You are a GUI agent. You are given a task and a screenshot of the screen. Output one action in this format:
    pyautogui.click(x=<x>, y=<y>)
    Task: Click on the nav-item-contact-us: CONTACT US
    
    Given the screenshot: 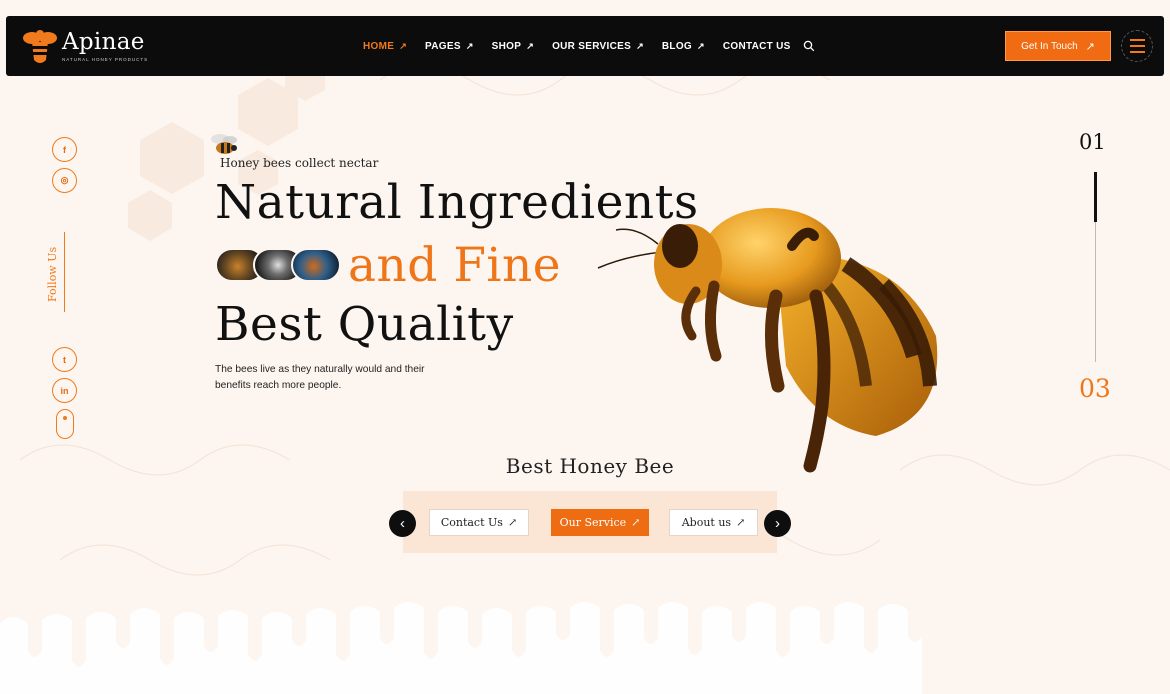 What is the action you would take?
    pyautogui.click(x=757, y=46)
    